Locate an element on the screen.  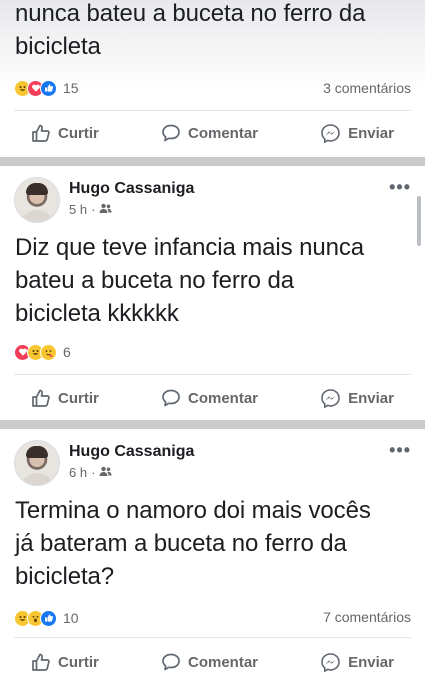
reactions-summary: 15 is located at coordinates (46, 88).